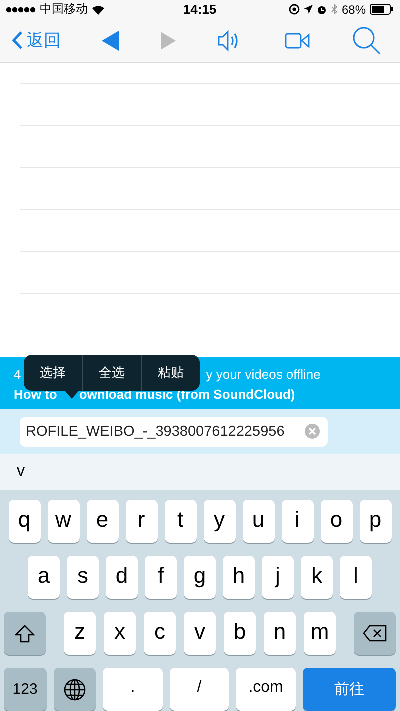 The image size is (400, 711). I want to click on menu-item: 粘贴, so click(171, 373).